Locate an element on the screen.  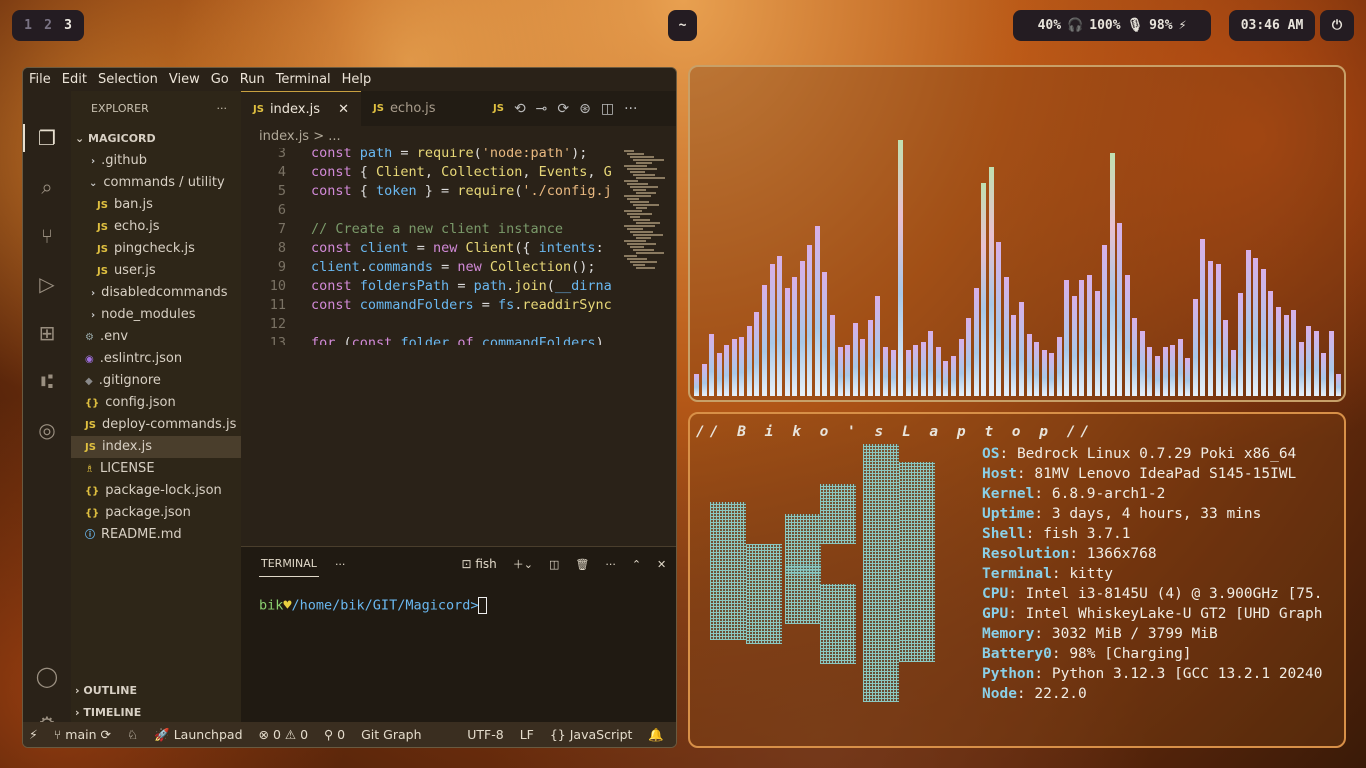
info-key: Node is located at coordinates (999, 694).